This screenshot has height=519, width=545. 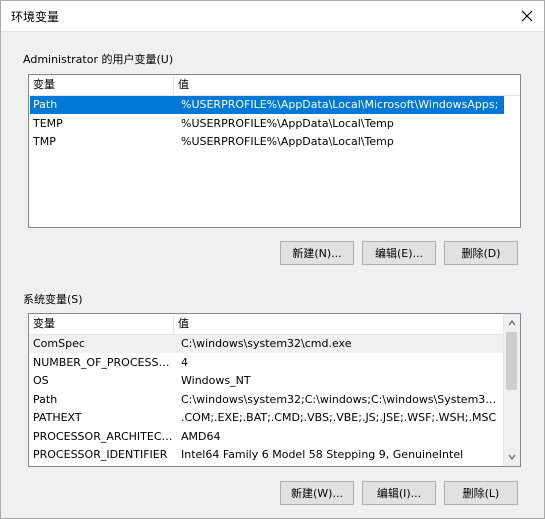 I want to click on variable-name: NUMBER_OF_PROCESSORS, so click(x=104, y=362).